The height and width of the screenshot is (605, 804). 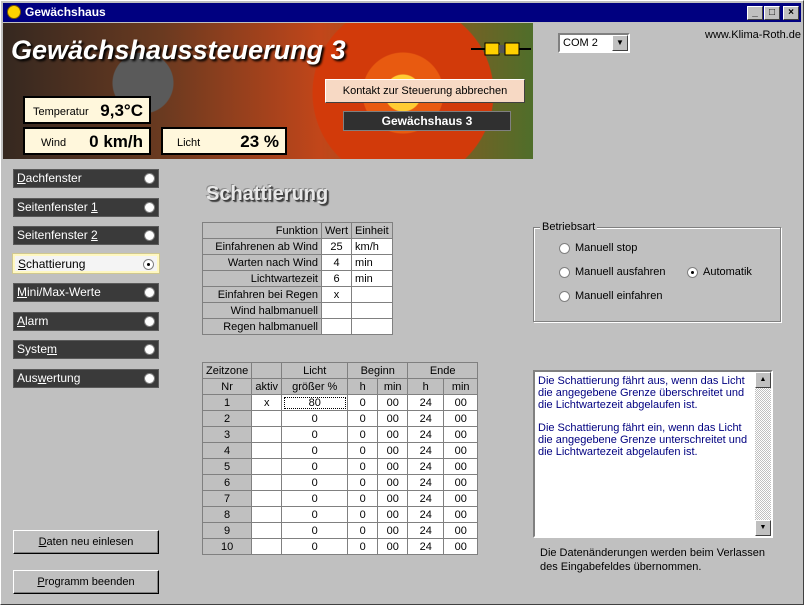 I want to click on maximize-button: □, so click(x=772, y=13).